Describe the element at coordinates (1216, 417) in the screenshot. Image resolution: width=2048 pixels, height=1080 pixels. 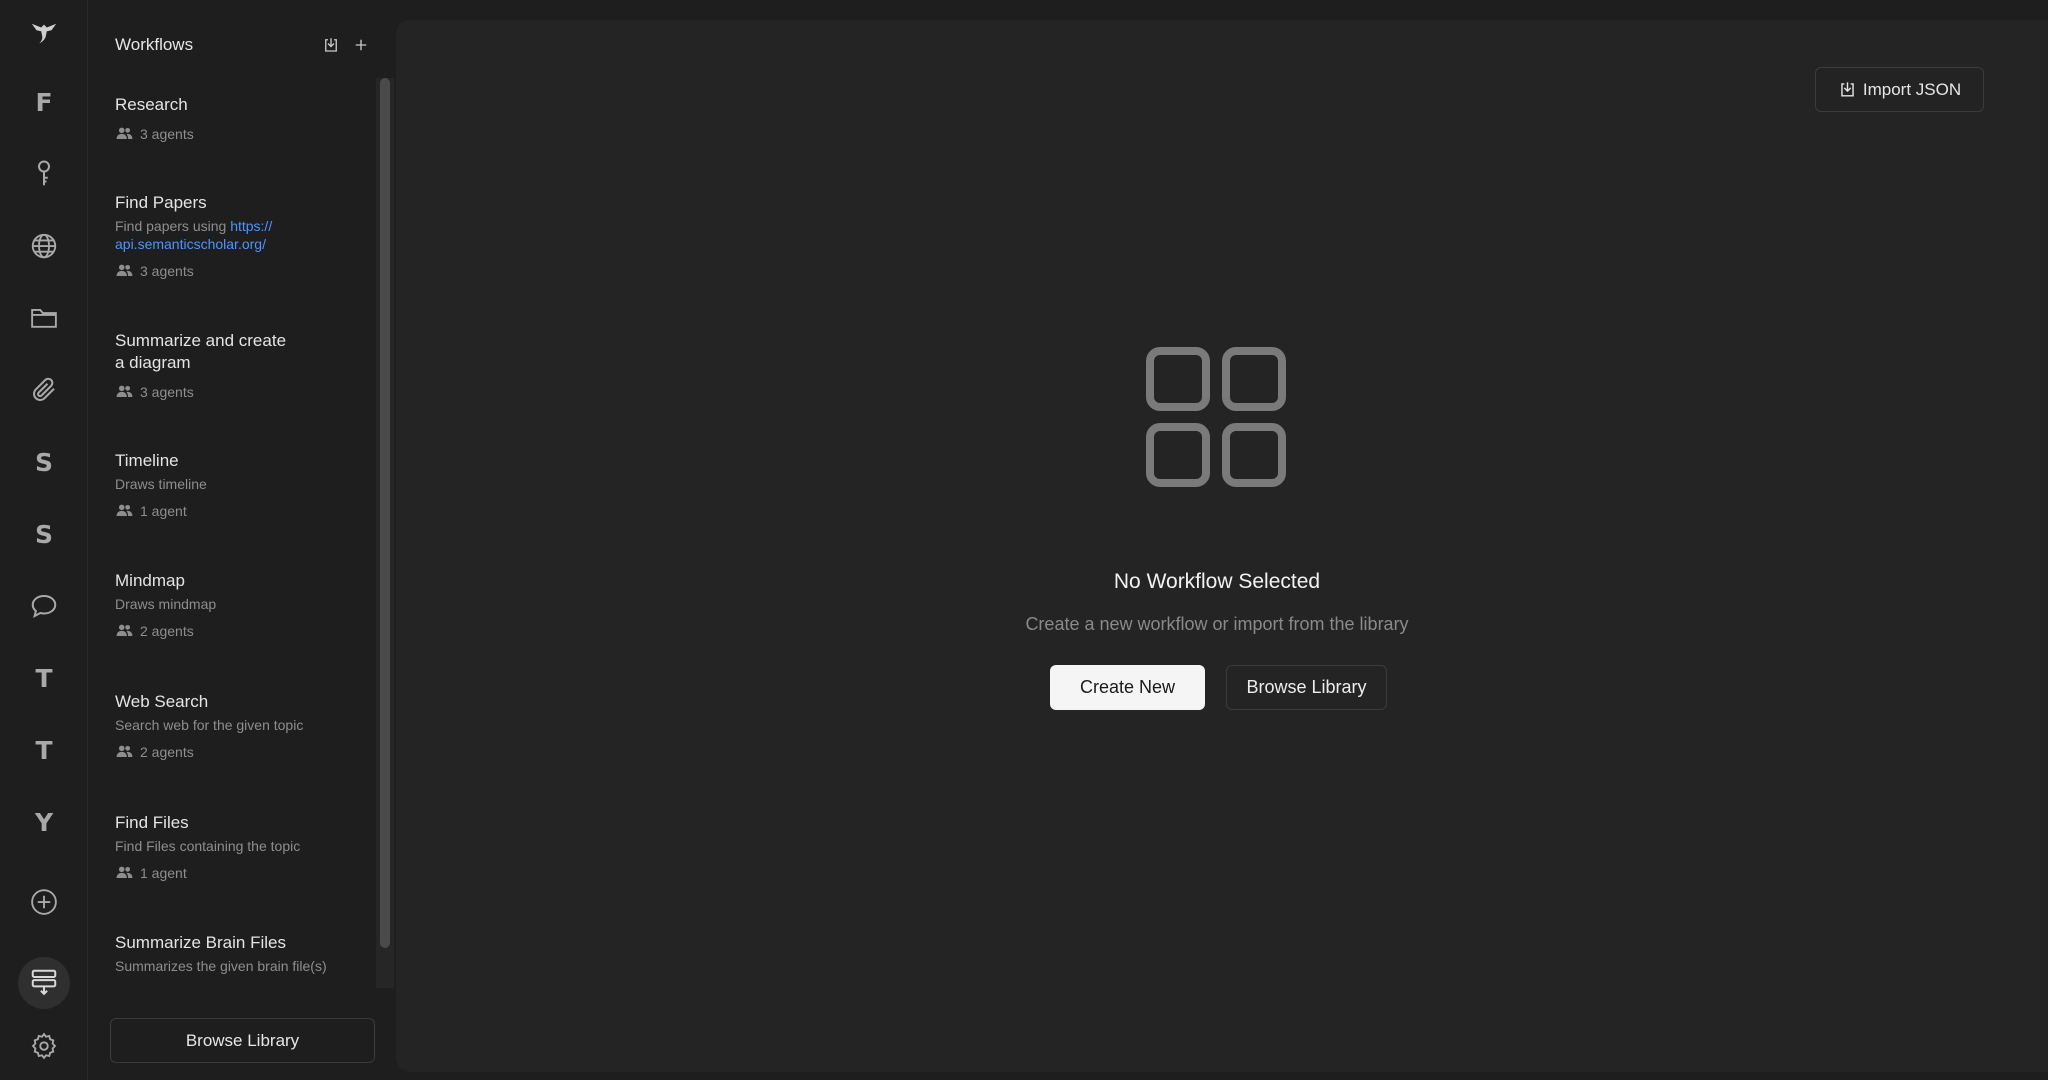
I see `grid-icon` at that location.